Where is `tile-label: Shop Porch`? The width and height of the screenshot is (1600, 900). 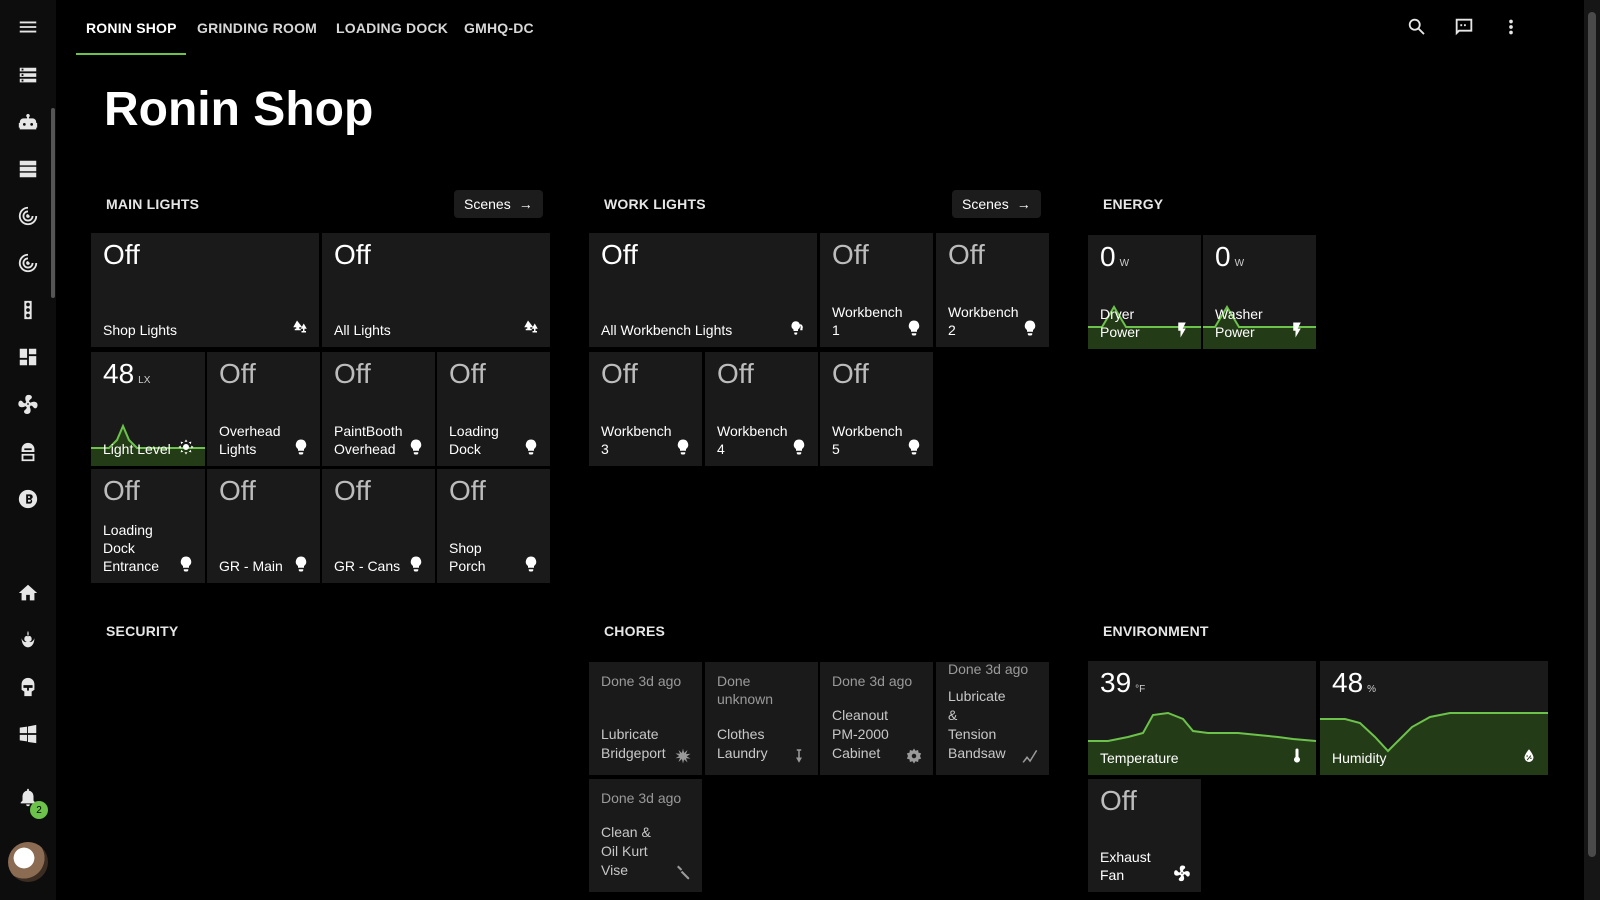
tile-label: Shop Porch is located at coordinates (467, 557).